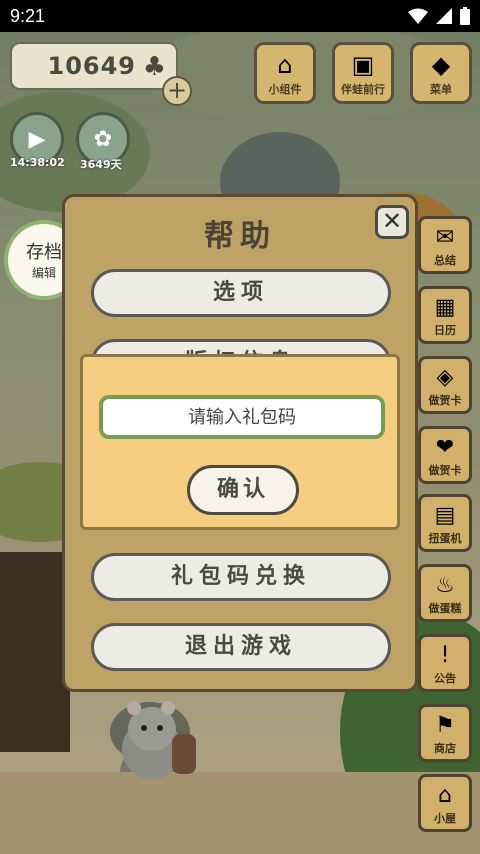 The height and width of the screenshot is (854, 480). I want to click on menu-icon: ◆, so click(441, 65).